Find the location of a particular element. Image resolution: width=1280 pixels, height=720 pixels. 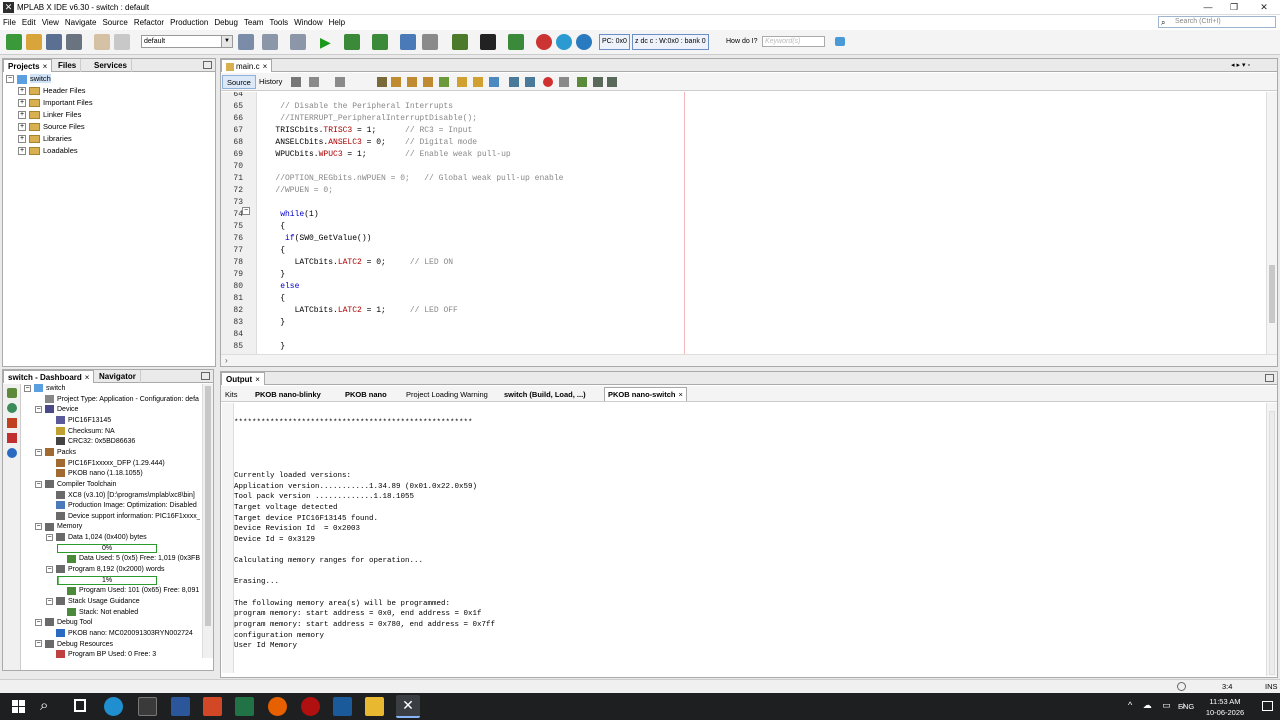

code-line: else is located at coordinates (280, 287).